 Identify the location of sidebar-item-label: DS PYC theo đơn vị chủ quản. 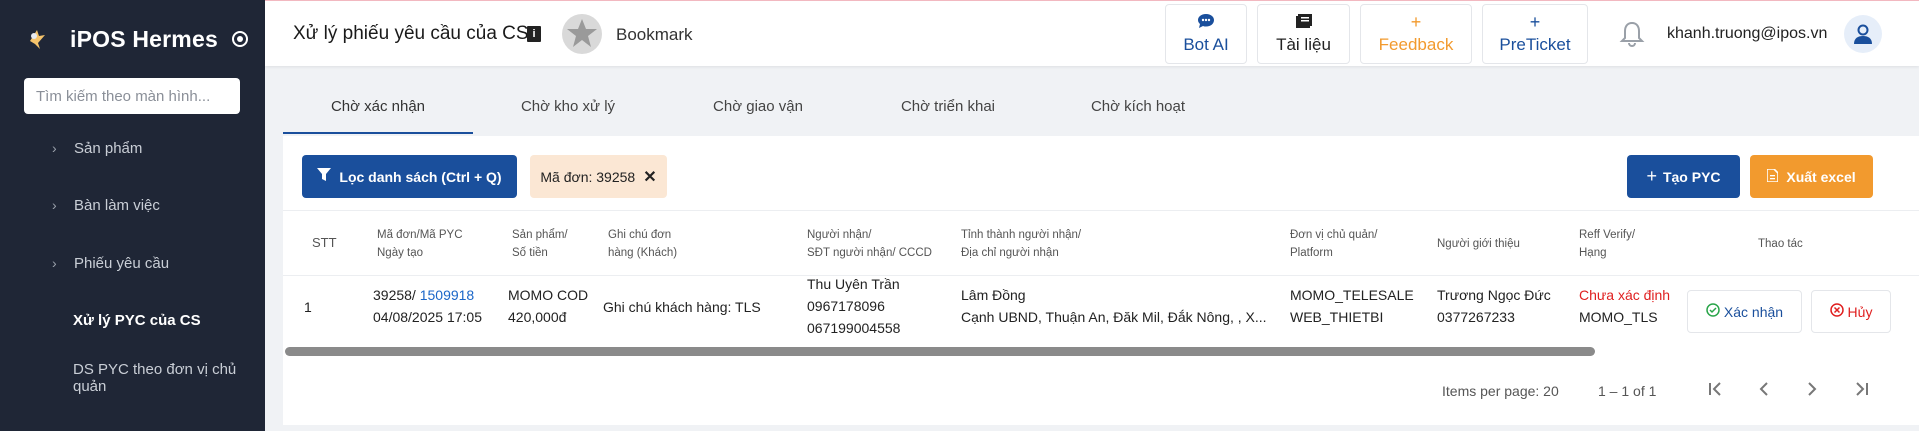
(155, 378).